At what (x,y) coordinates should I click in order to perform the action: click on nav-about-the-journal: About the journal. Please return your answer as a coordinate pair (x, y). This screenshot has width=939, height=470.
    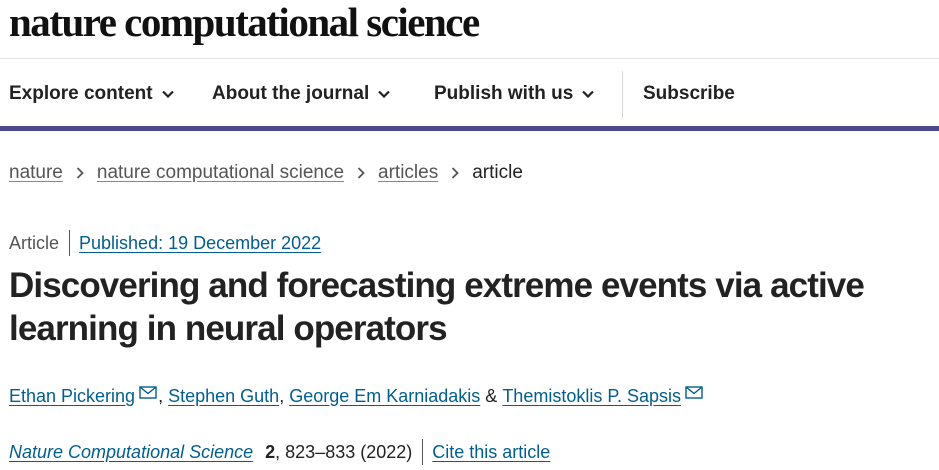
    Looking at the image, I should click on (301, 93).